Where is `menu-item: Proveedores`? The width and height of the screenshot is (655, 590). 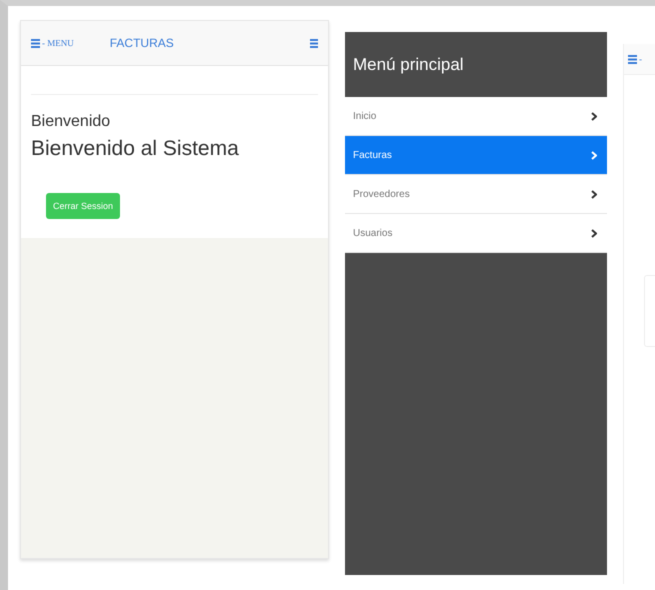 menu-item: Proveedores is located at coordinates (476, 194).